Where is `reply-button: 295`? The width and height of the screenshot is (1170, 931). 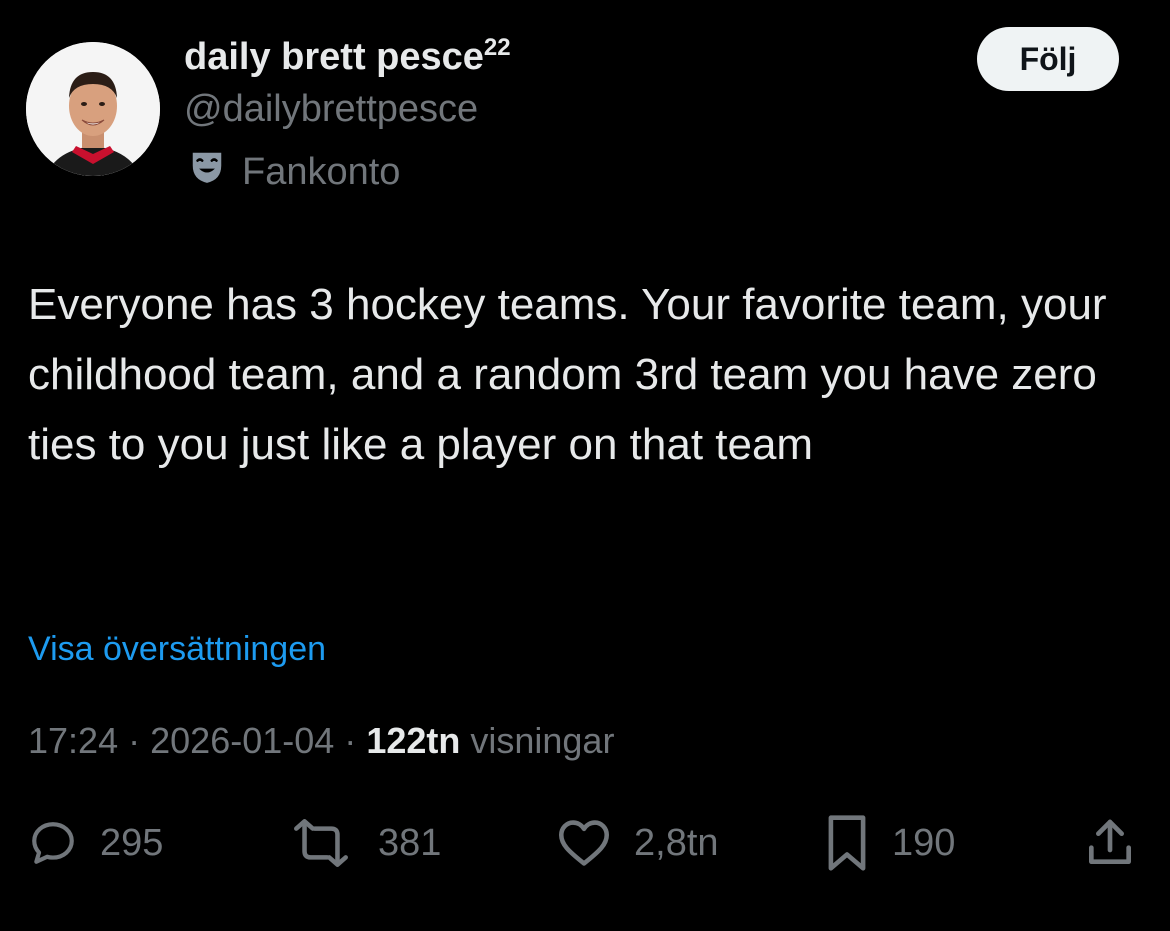 reply-button: 295 is located at coordinates (95, 843).